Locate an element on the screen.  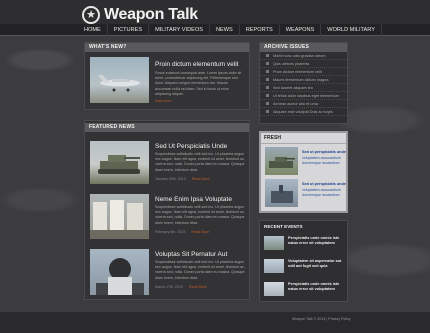
archive-heading: ARCHIVE ISSUES is located at coordinates (303, 47).